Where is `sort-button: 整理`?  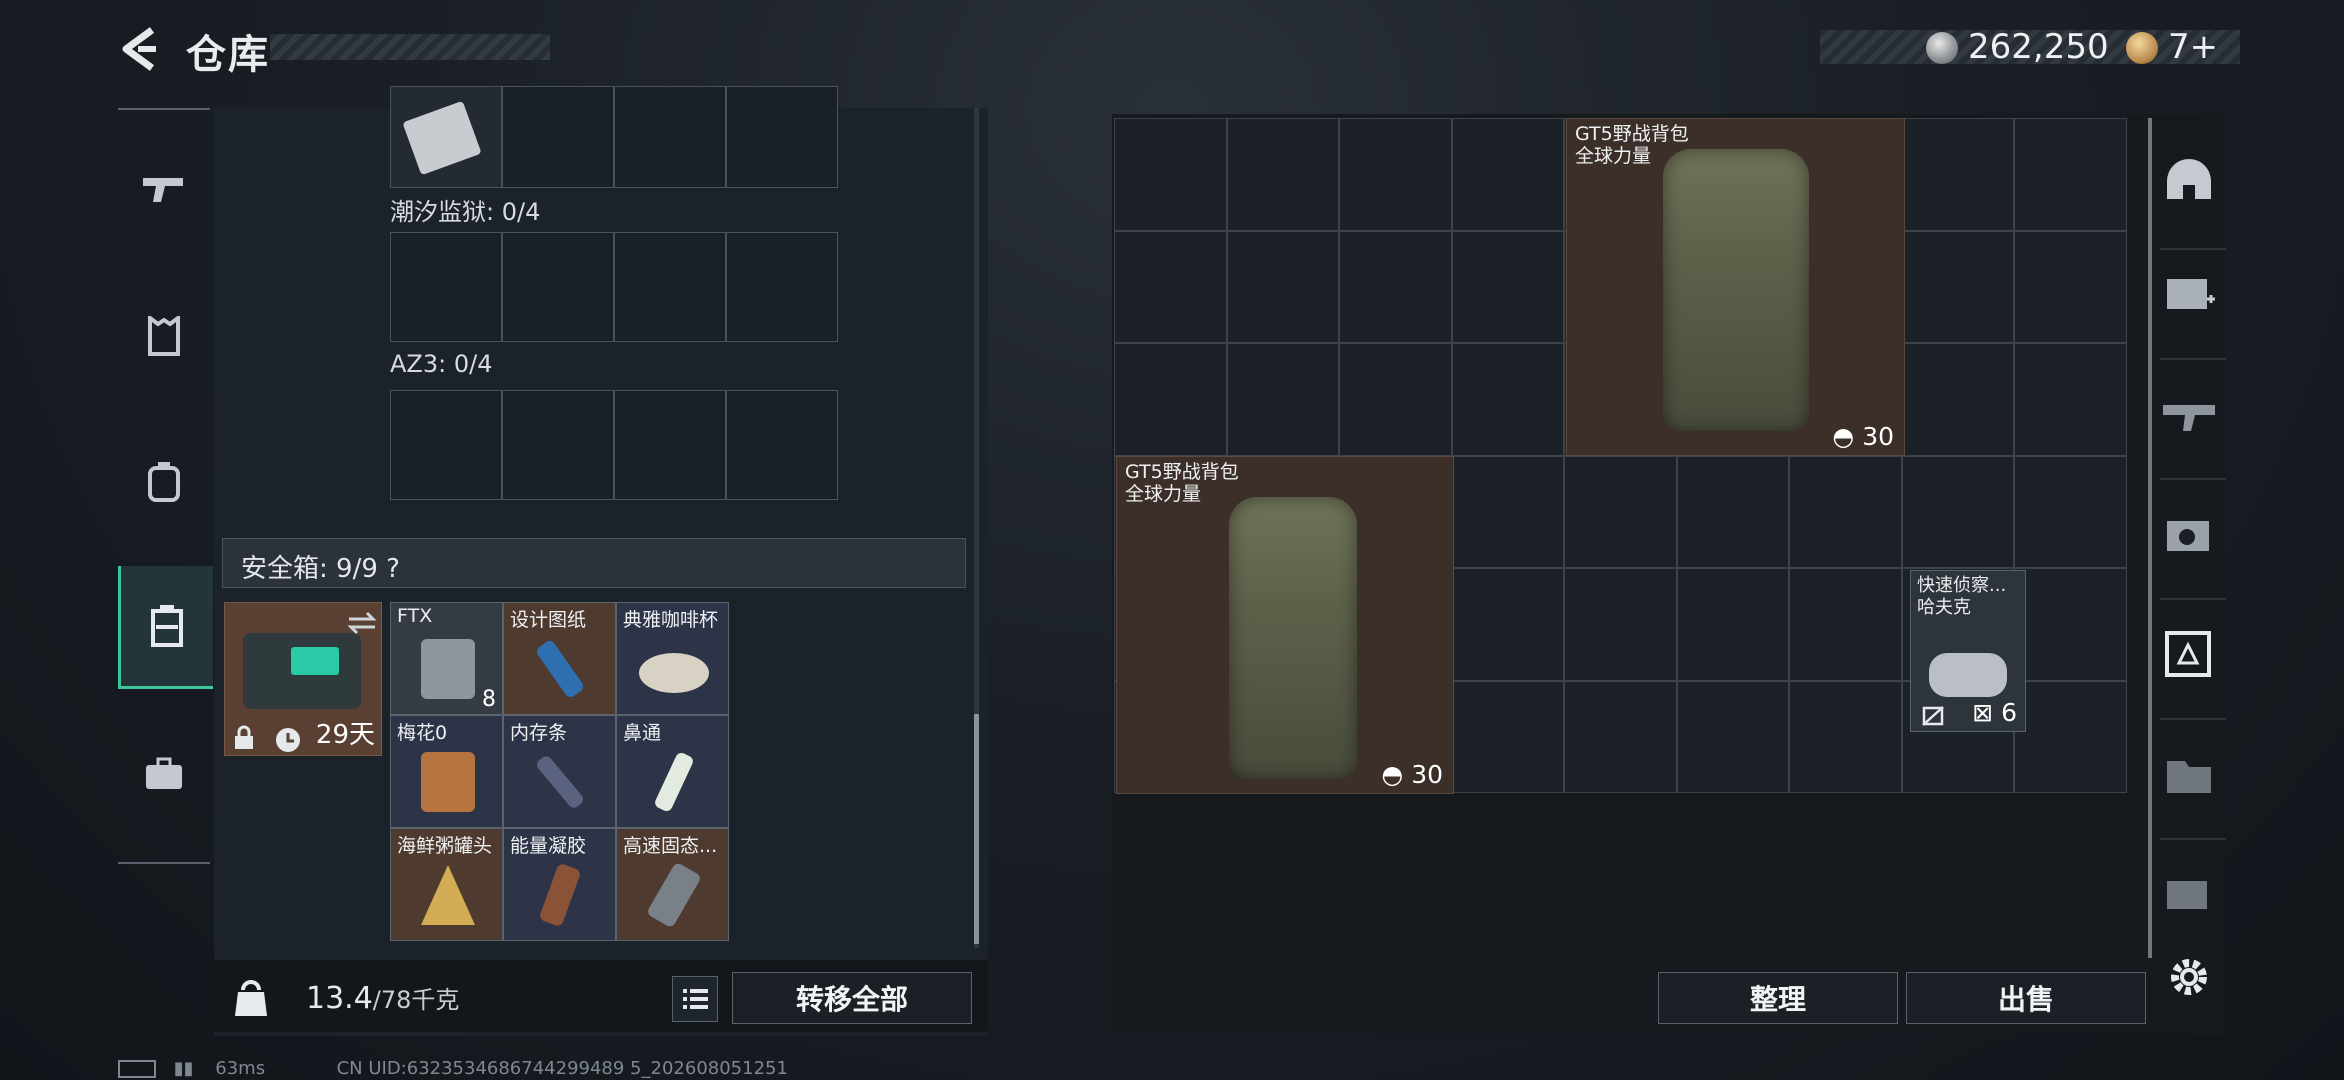 sort-button: 整理 is located at coordinates (1778, 998).